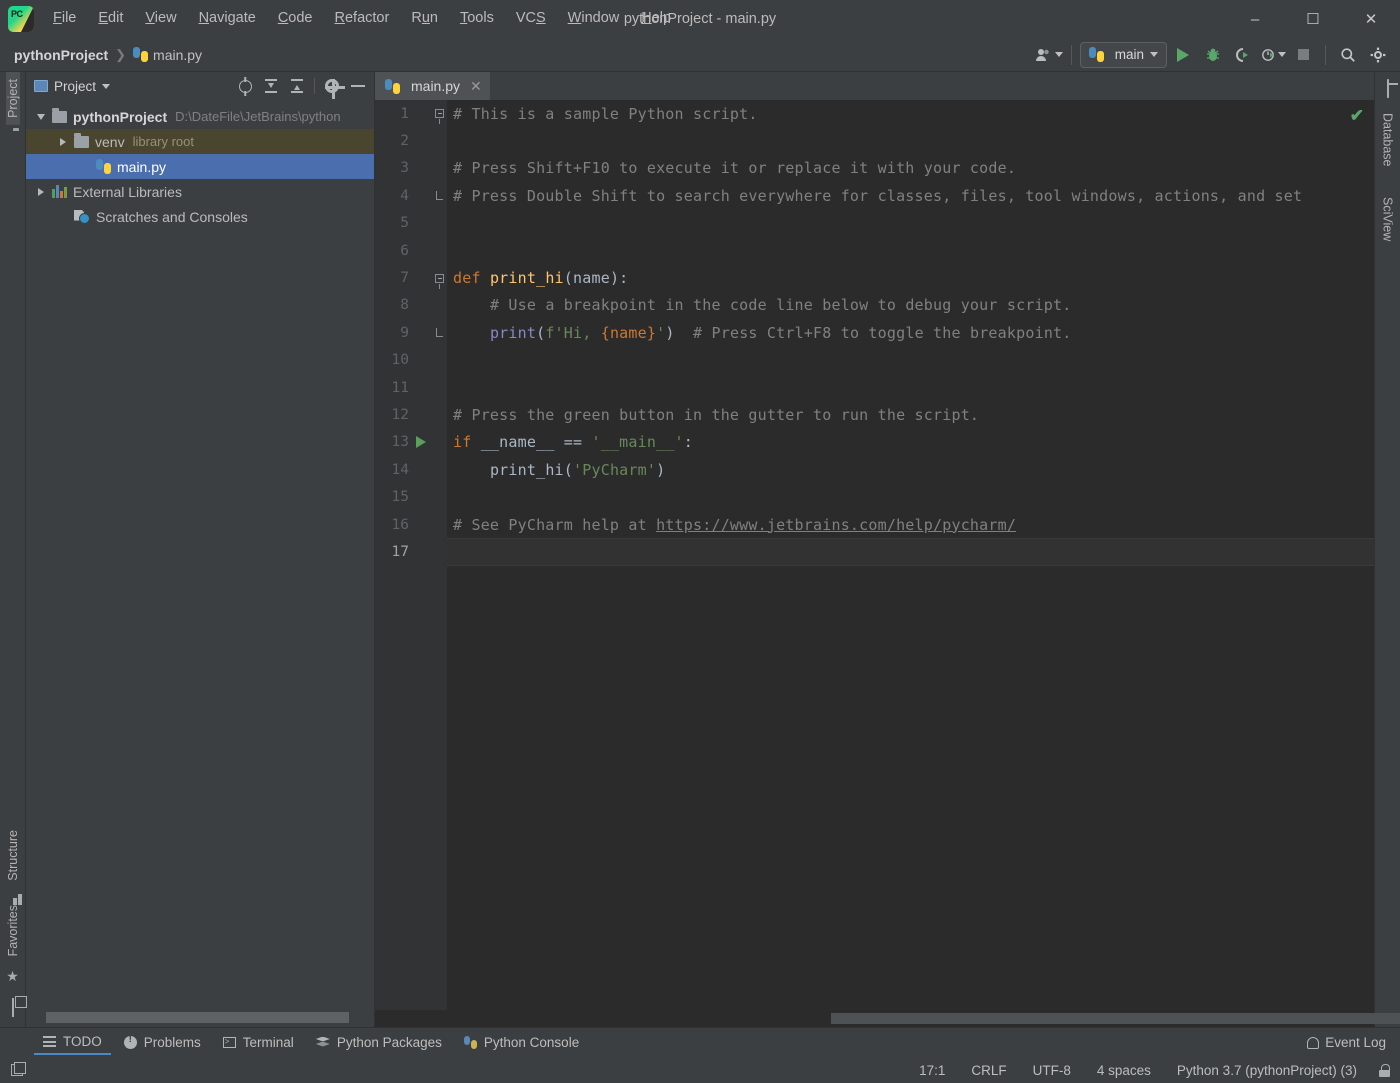  Describe the element at coordinates (836, 525) in the screenshot. I see `hyperlink: https://www.jetbrains.com/help/pycharm/` at that location.